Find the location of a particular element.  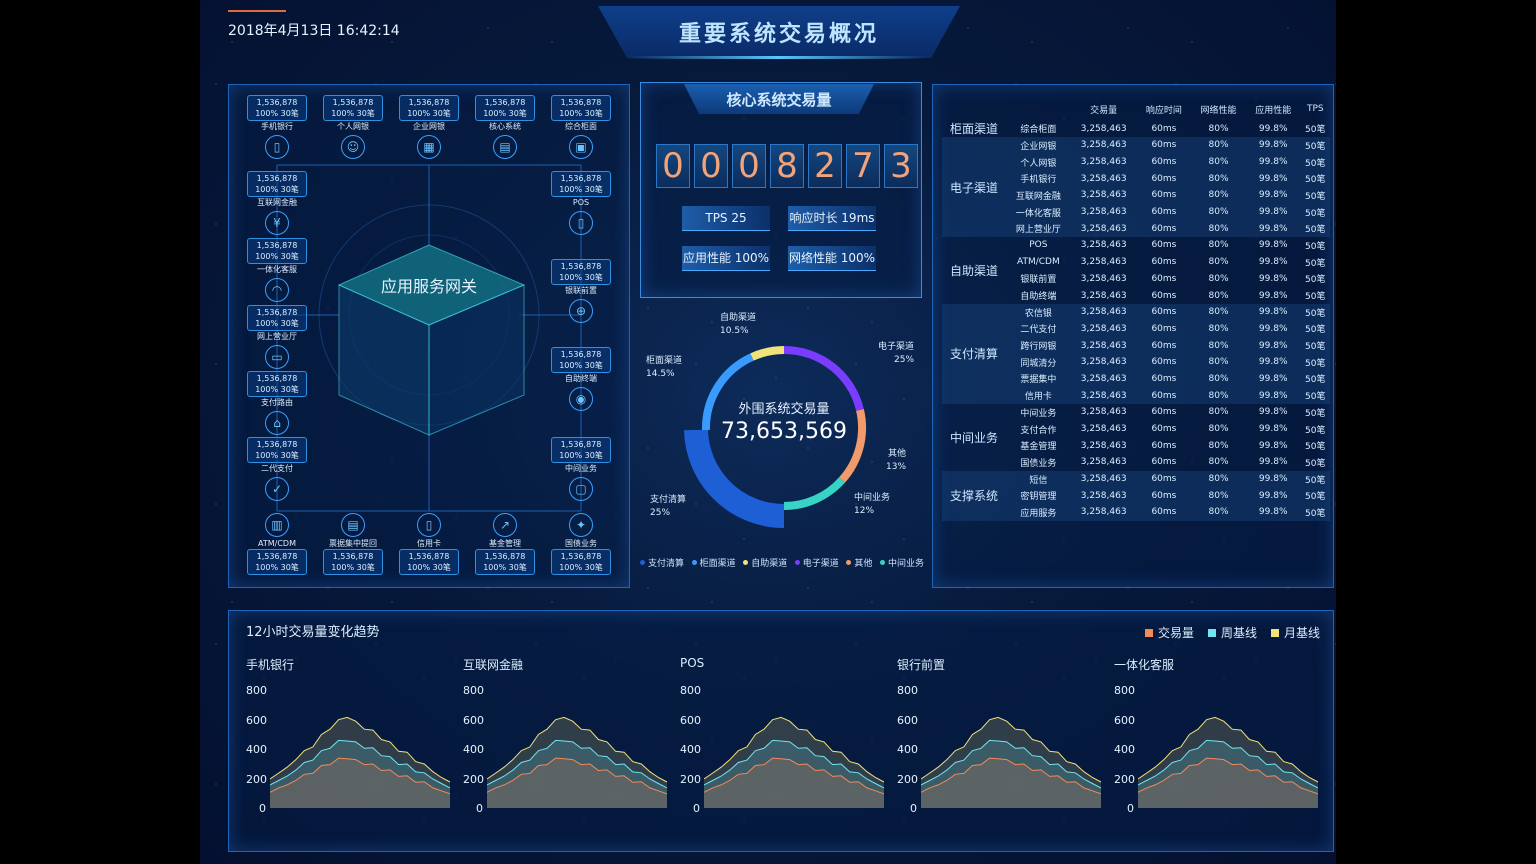

legend-item: 支付清算 is located at coordinates (662, 562).